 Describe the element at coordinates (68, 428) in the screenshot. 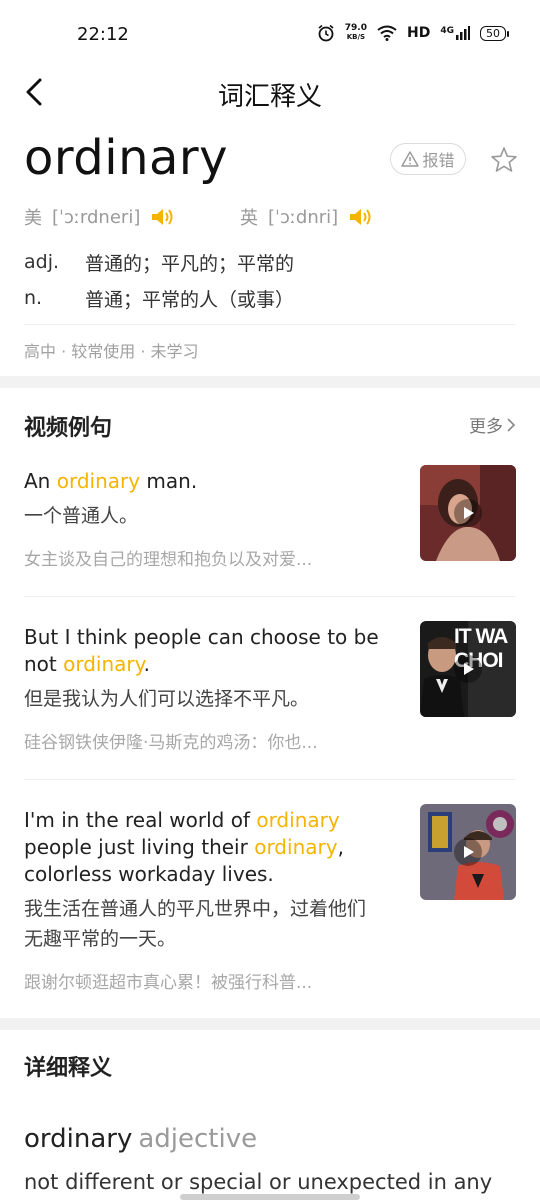

I see `video-examples-title: 视频例句` at that location.